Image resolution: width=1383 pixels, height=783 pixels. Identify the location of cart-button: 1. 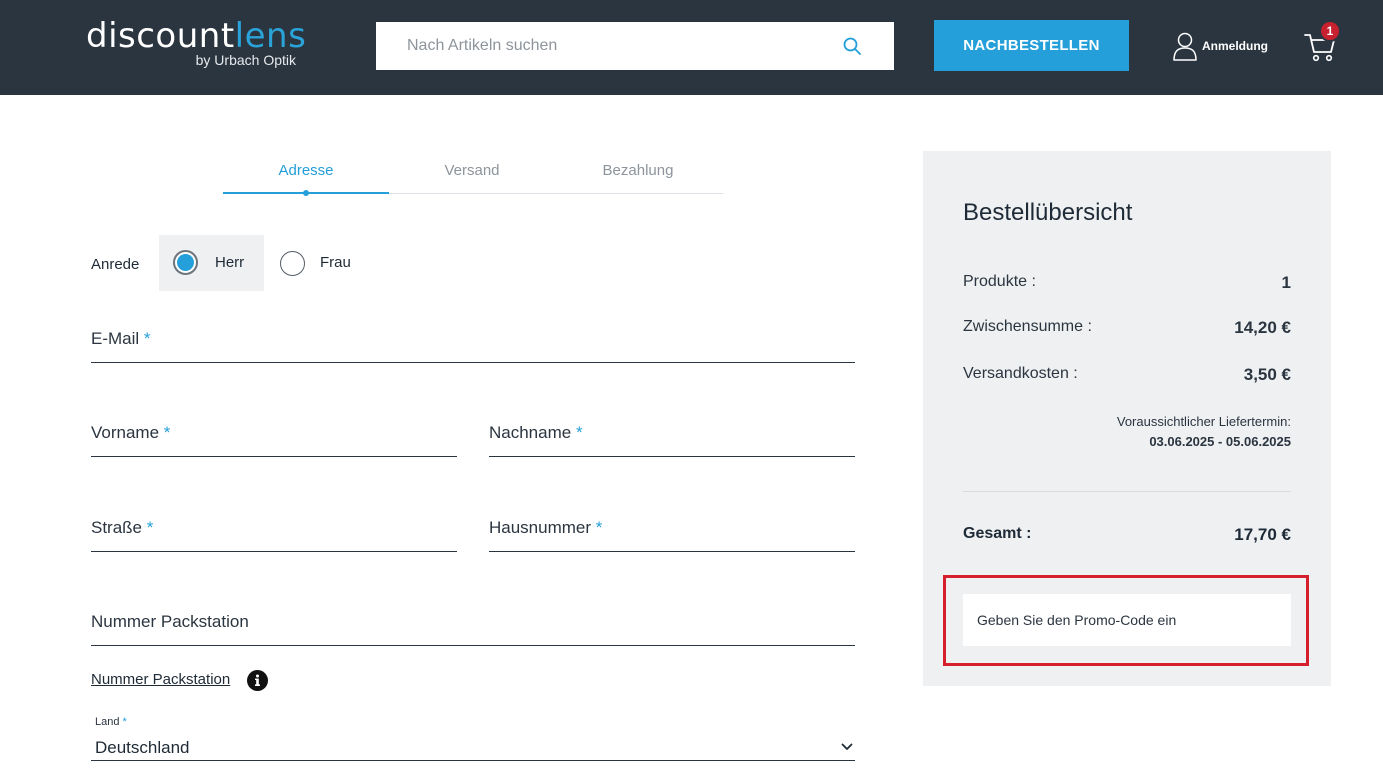
(1324, 41).